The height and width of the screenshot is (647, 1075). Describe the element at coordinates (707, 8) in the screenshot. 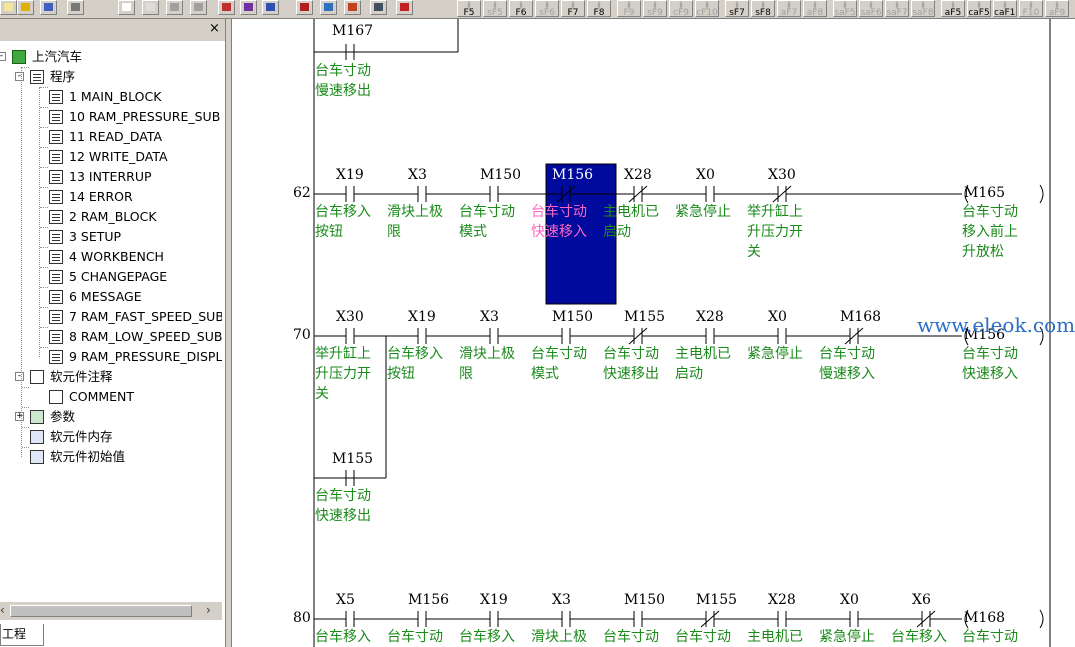

I see `fkey-cf10-button: ╫ cF10` at that location.